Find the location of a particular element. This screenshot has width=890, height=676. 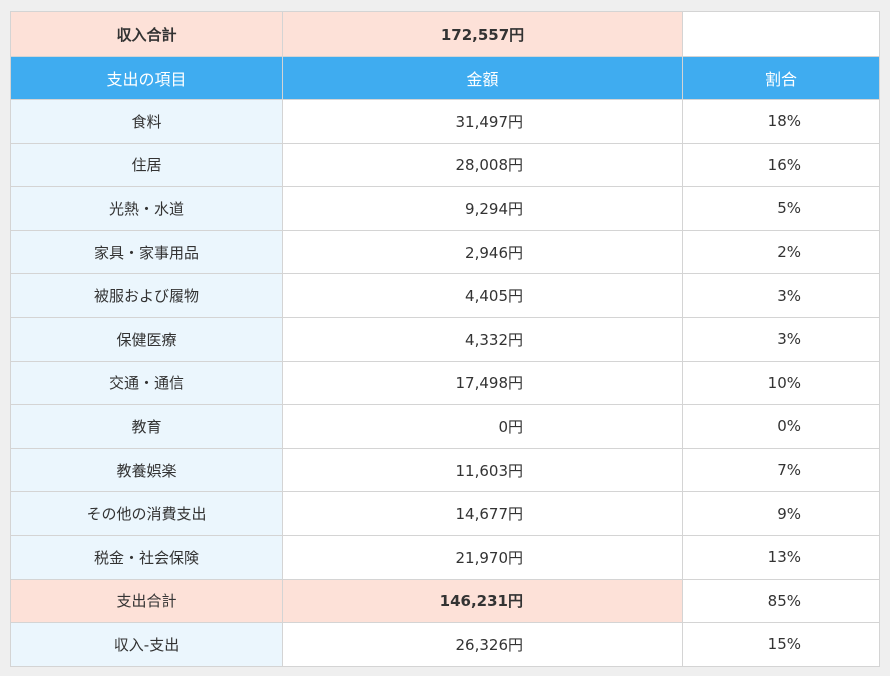

expense-amount: 14,677円 is located at coordinates (482, 513).